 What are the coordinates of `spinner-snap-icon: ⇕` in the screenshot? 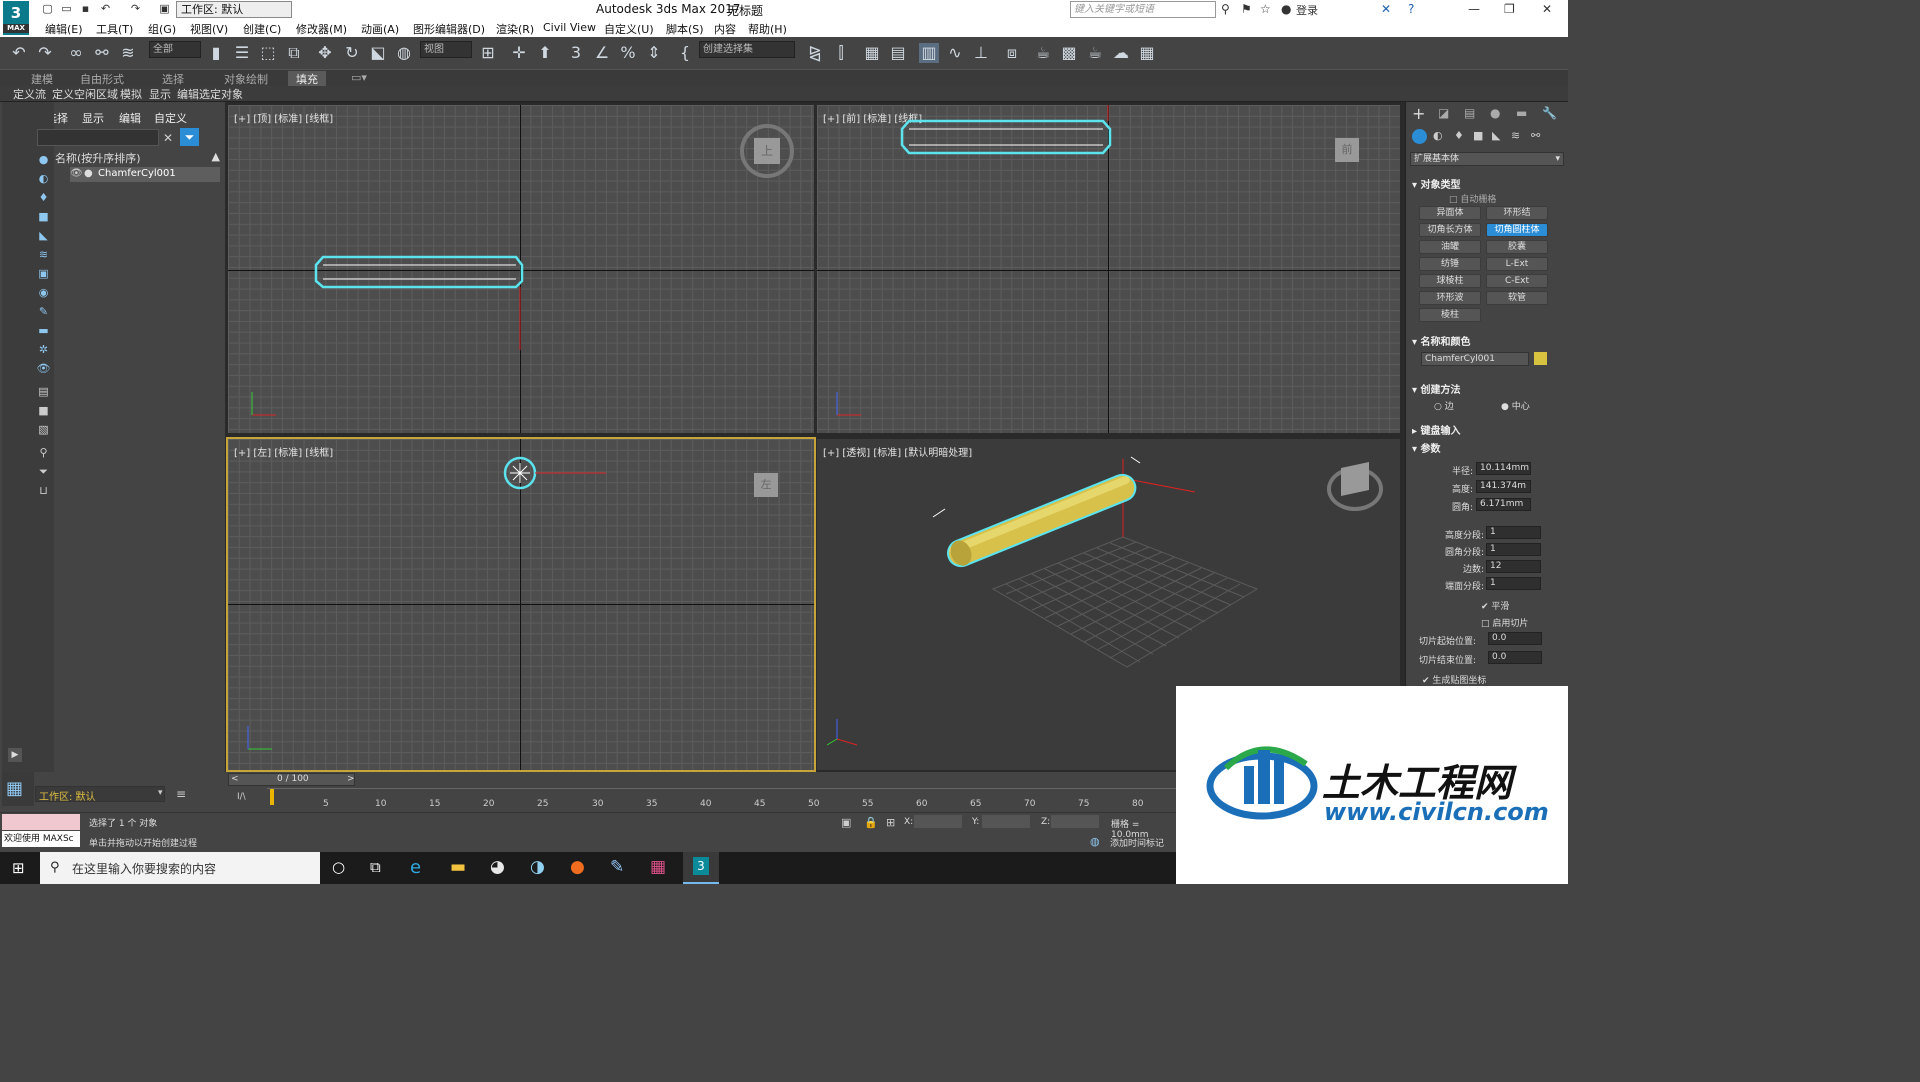 It's located at (654, 53).